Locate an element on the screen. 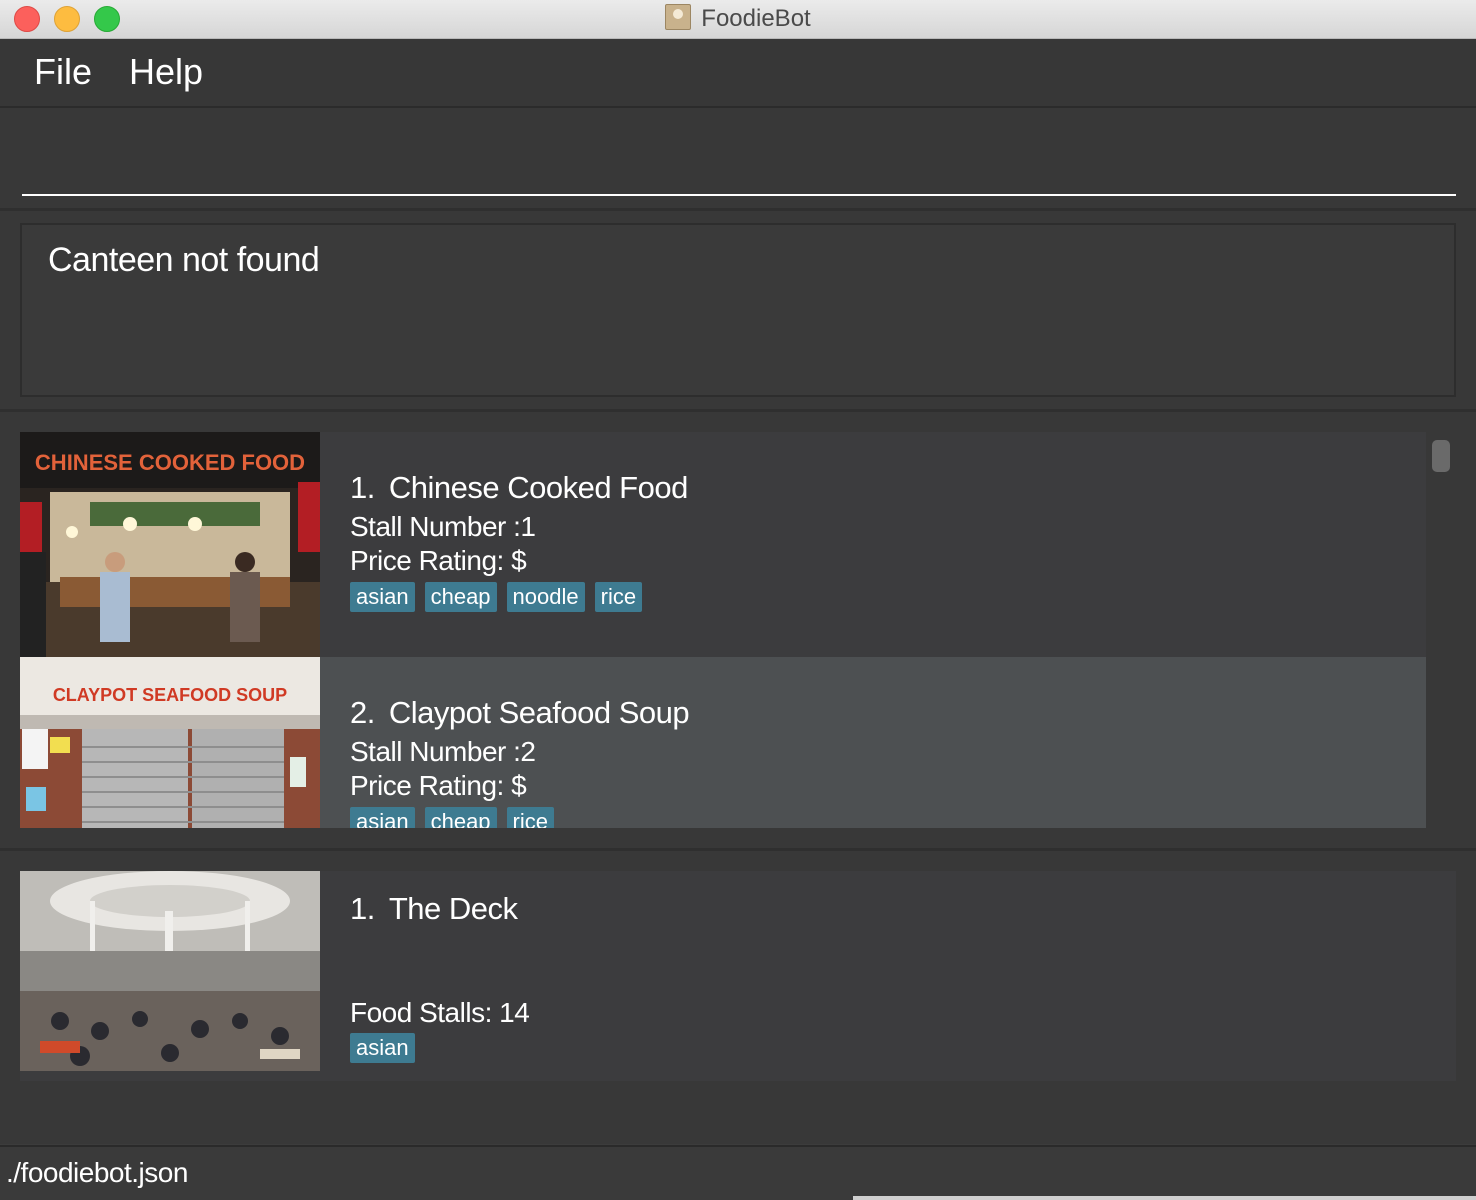 This screenshot has width=1476, height=1200. stall-sign-text: CLAYPOT SEAFOOD SOUP is located at coordinates (170, 695).